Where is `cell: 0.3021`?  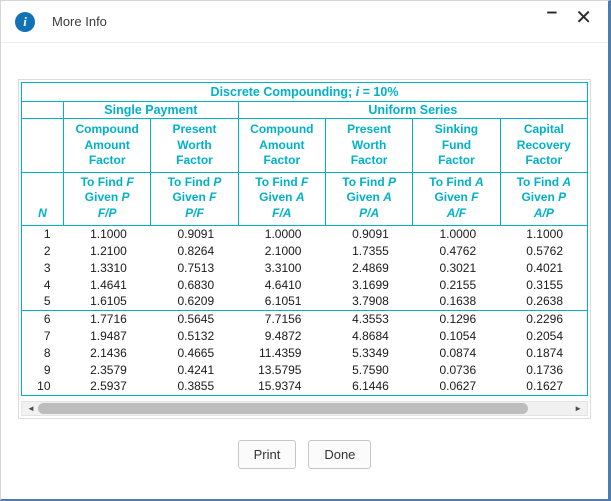
cell: 0.3021 is located at coordinates (456, 268).